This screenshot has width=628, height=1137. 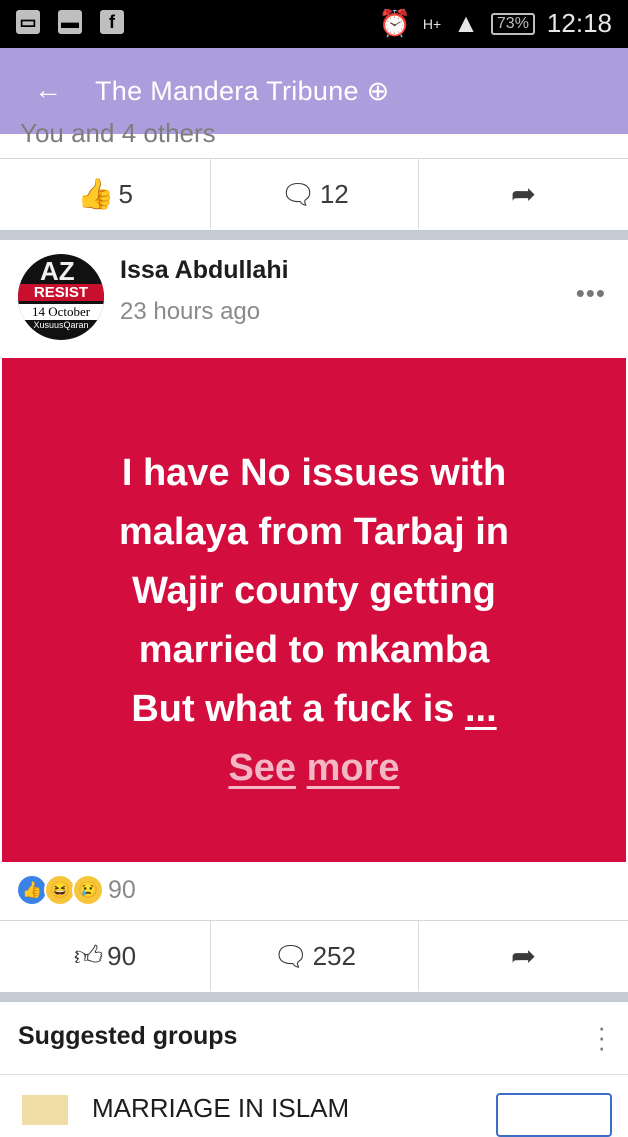 I want to click on prev-comment-button: 🗨 12, so click(x=314, y=194).